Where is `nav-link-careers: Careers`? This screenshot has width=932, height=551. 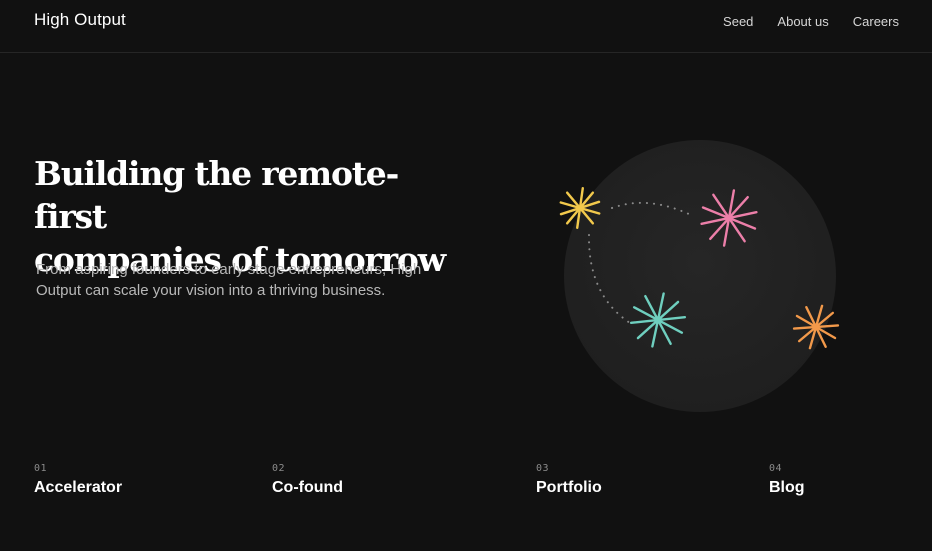
nav-link-careers: Careers is located at coordinates (876, 21).